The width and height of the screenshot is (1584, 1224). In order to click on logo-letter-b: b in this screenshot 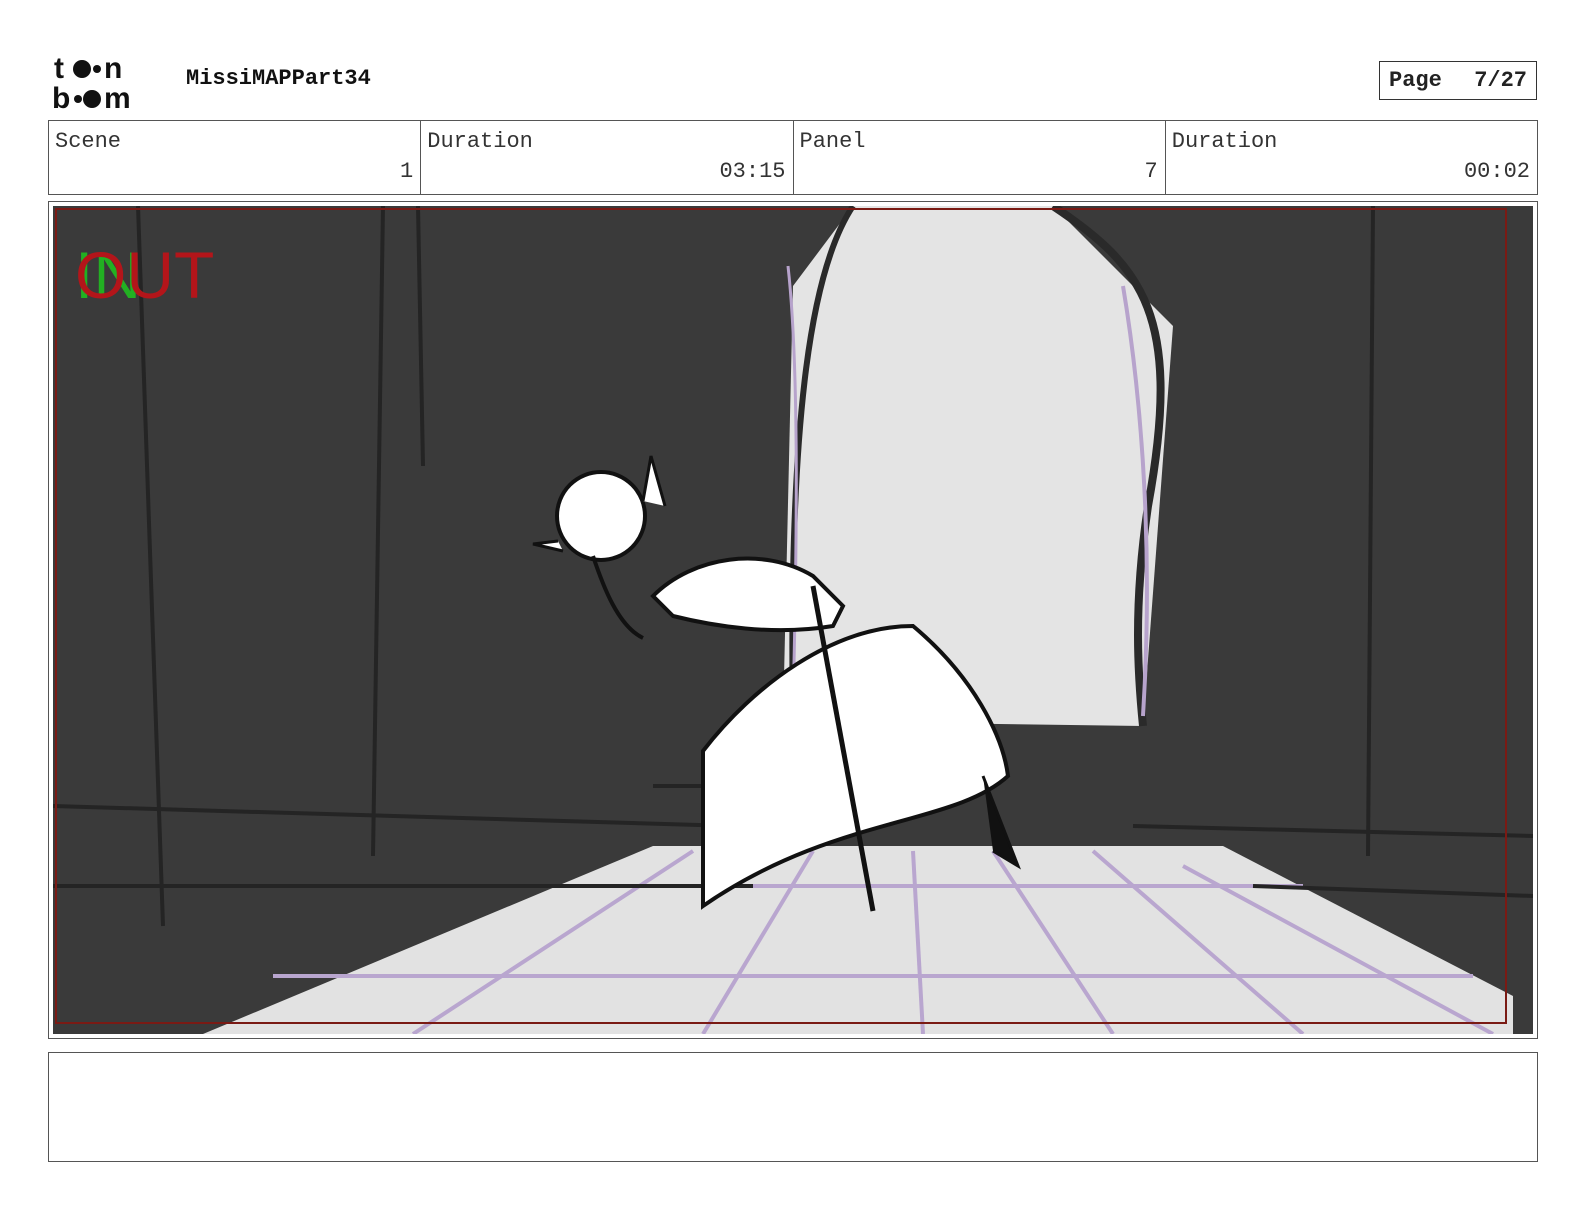, I will do `click(61, 97)`.